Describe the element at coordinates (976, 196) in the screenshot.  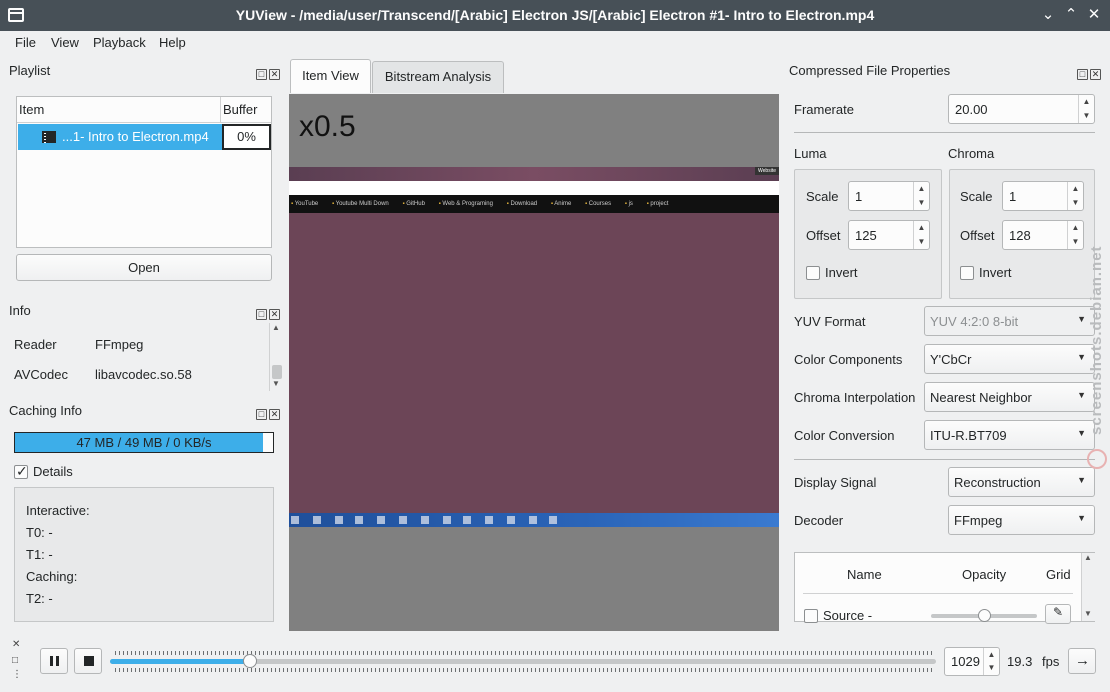
I see `chroma-scale-label: Scale` at that location.